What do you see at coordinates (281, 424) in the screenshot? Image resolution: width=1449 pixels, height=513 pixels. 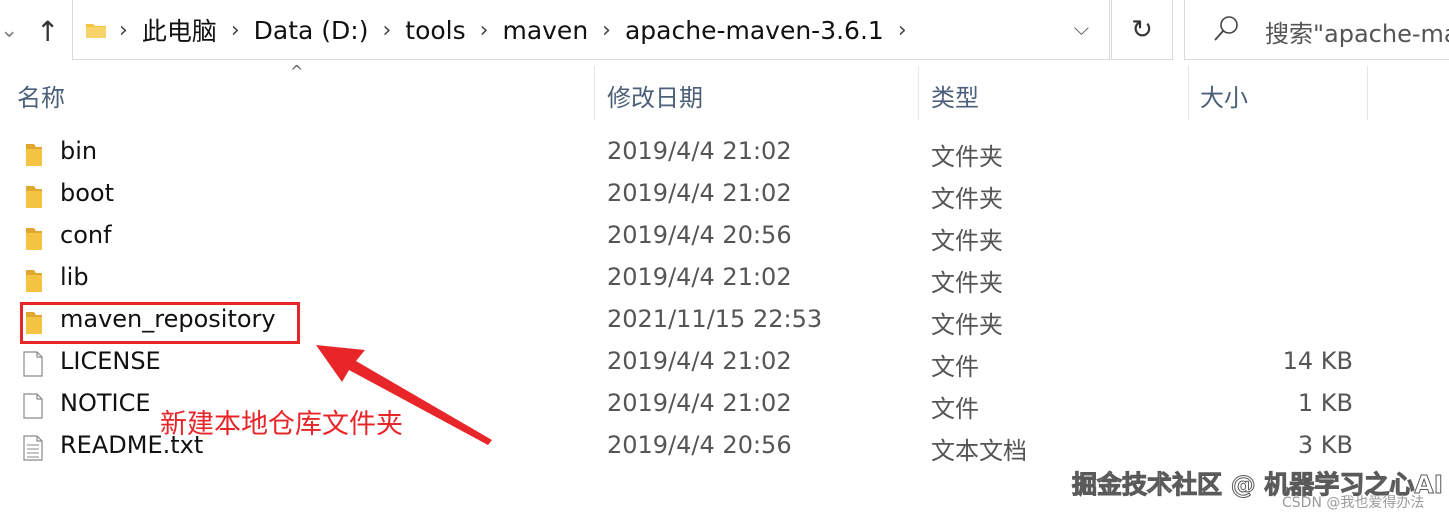 I see `annotation-text: 新建本地仓库文件夹` at bounding box center [281, 424].